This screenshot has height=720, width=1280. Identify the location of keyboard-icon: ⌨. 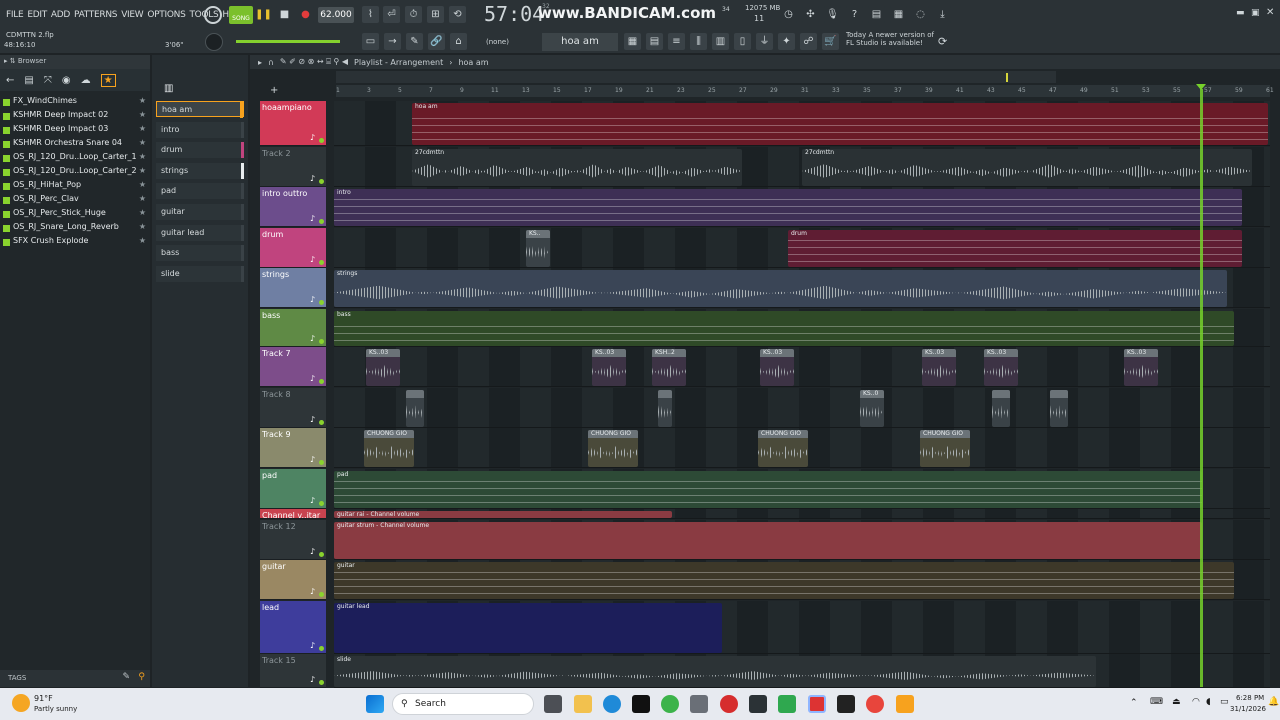
(1156, 702).